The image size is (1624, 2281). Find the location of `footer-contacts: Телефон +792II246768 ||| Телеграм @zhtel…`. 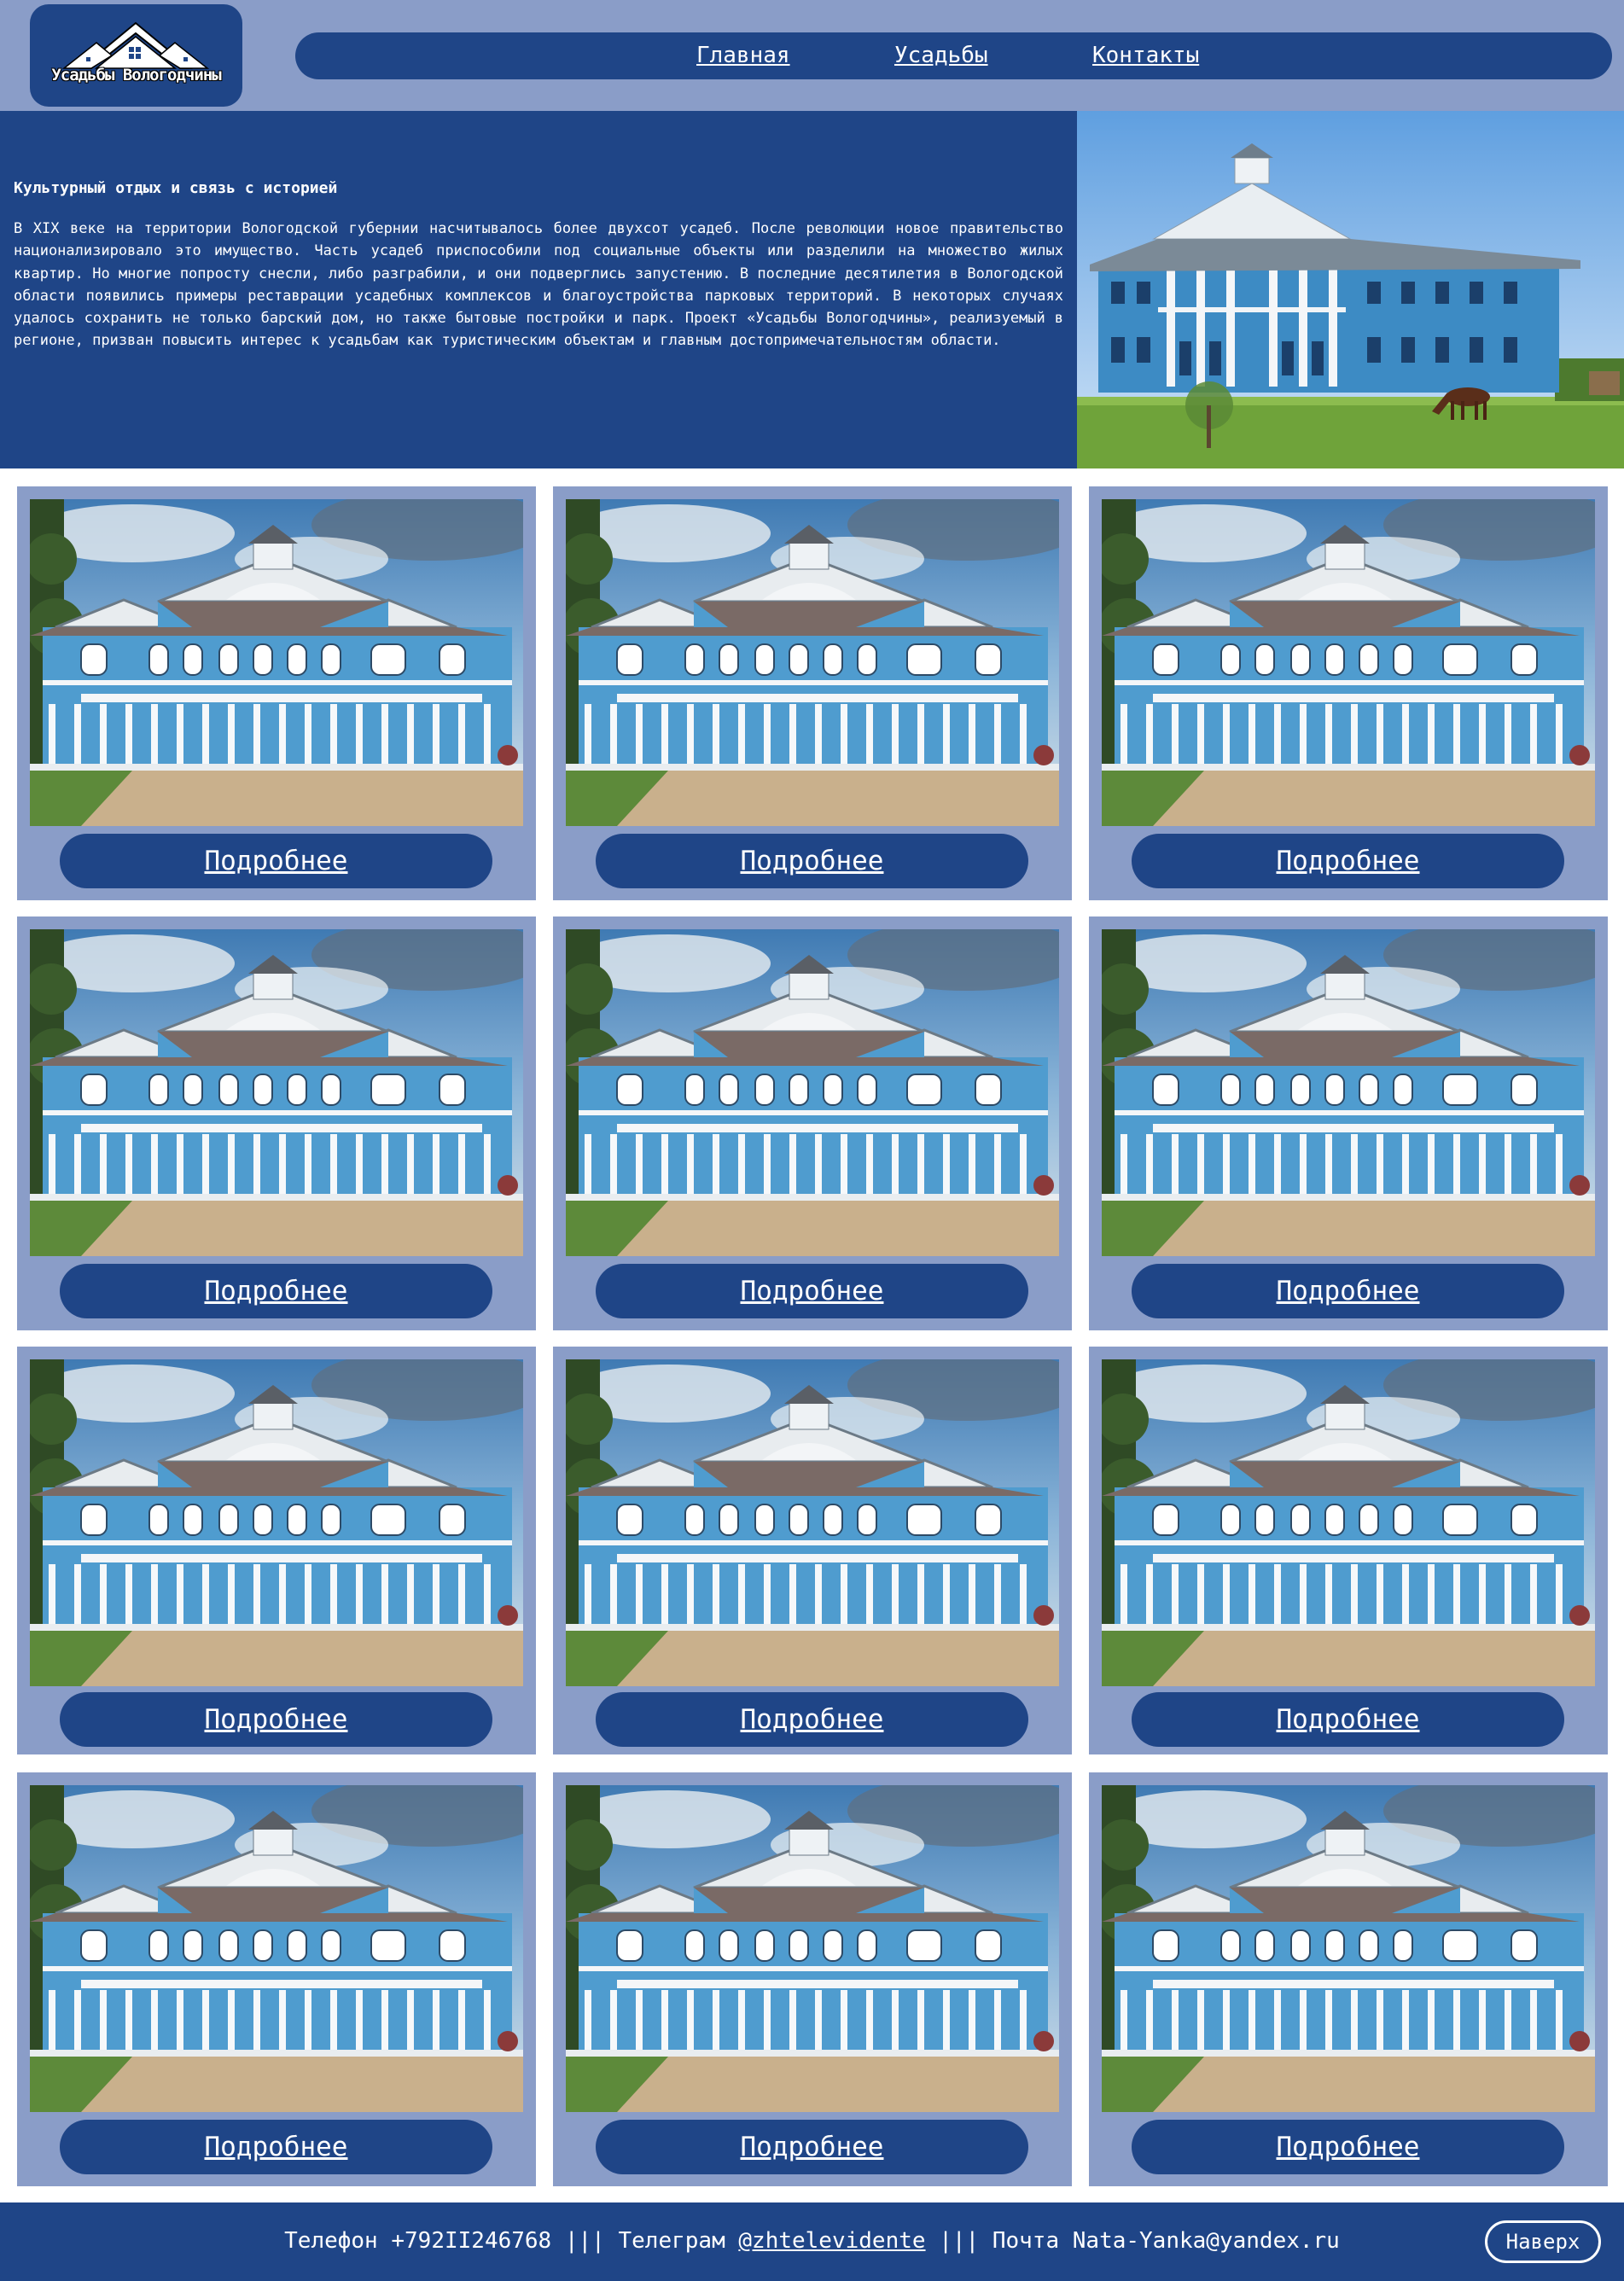

footer-contacts: Телефон +792II246768 ||| Телеграм @zhtel… is located at coordinates (812, 2241).